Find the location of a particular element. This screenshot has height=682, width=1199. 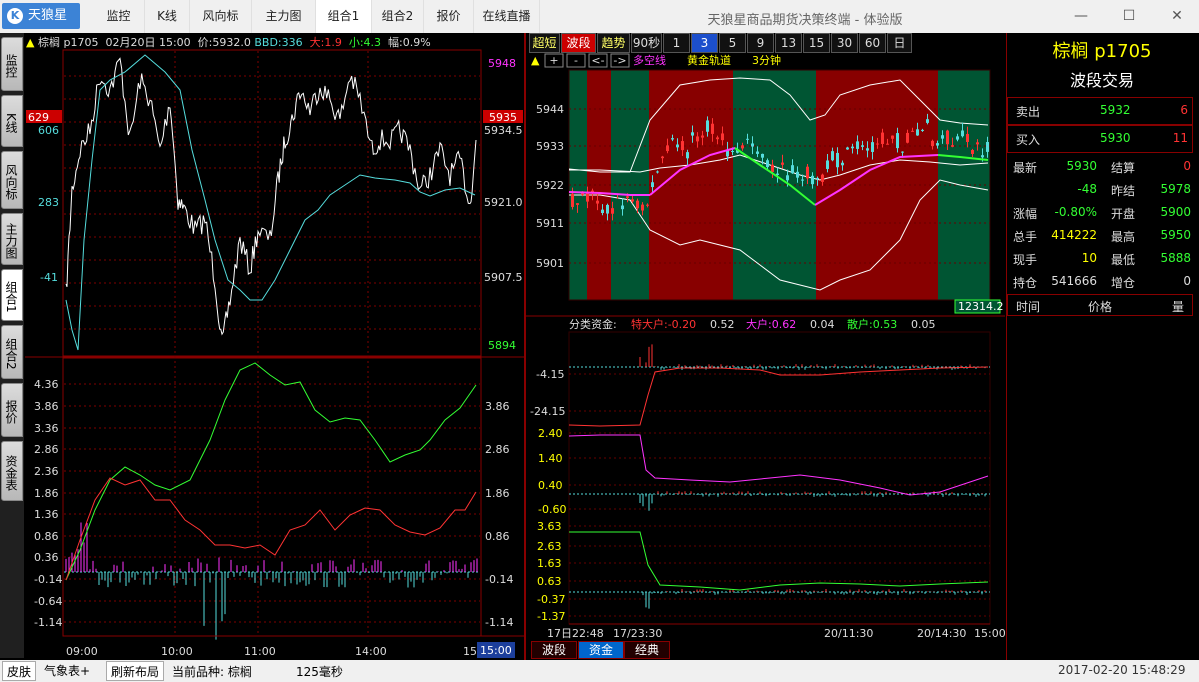

quote-value-a: 414222 is located at coordinates (1074, 235).